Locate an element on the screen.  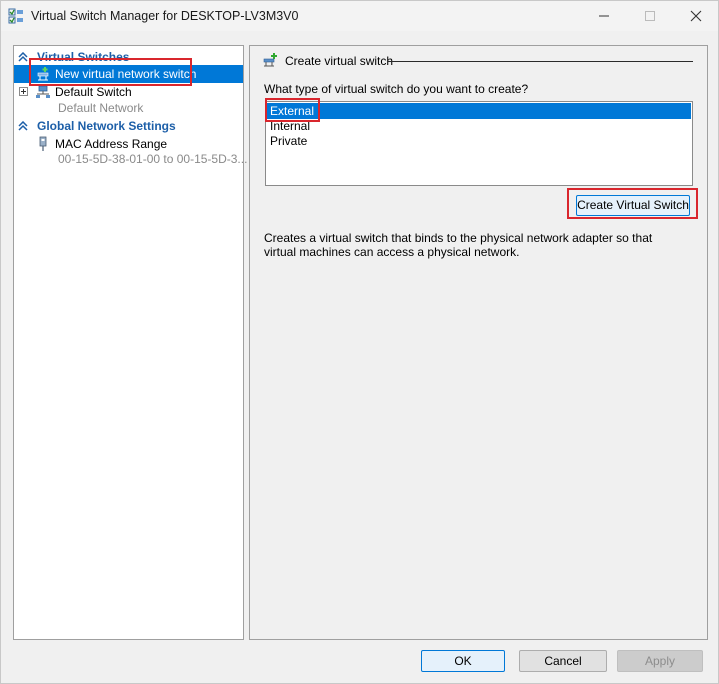
network-adapter-icon is located at coordinates (43, 143).